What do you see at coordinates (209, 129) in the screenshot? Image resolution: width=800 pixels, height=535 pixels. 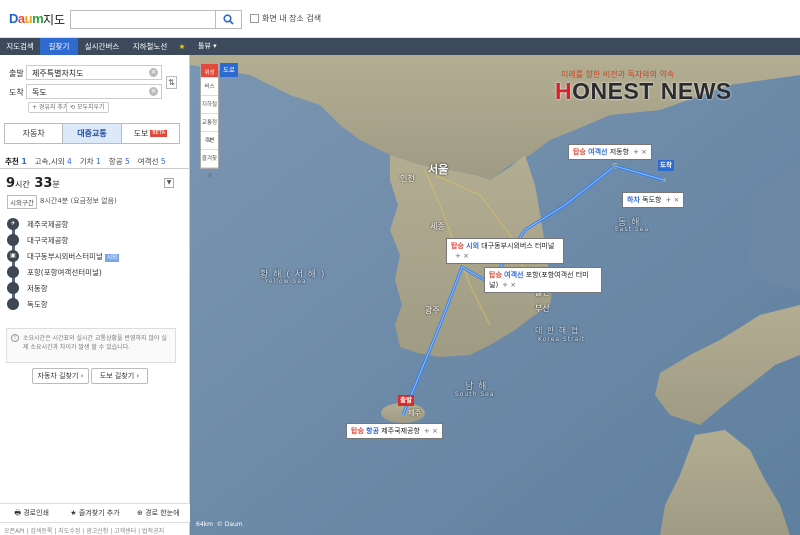 I see `tool-traffic: 교통정보` at bounding box center [209, 129].